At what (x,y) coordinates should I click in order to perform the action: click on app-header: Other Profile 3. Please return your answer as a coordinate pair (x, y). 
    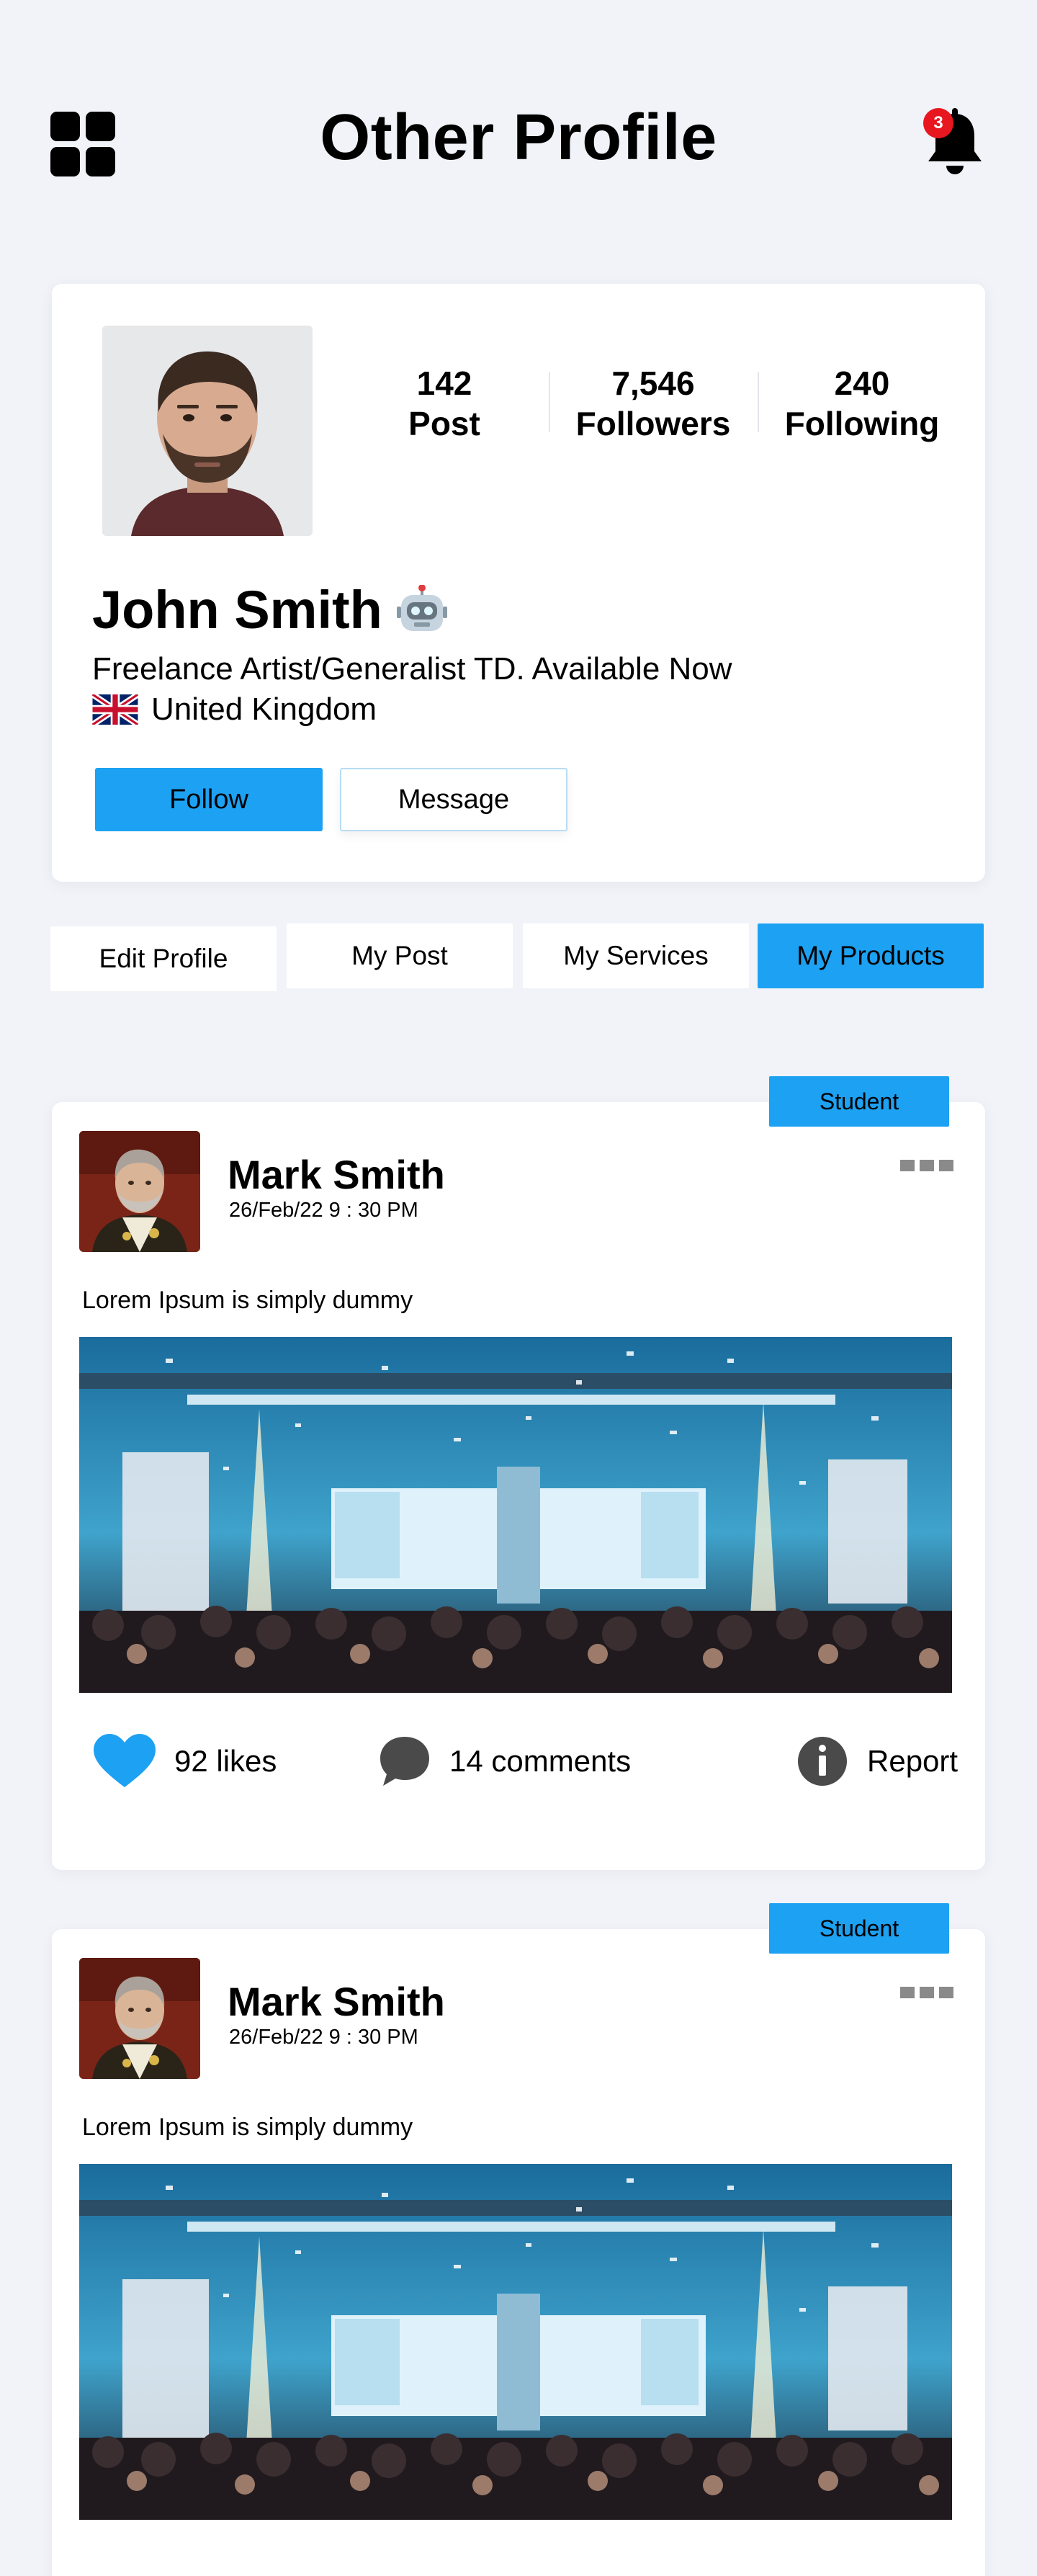
    Looking at the image, I should click on (518, 119).